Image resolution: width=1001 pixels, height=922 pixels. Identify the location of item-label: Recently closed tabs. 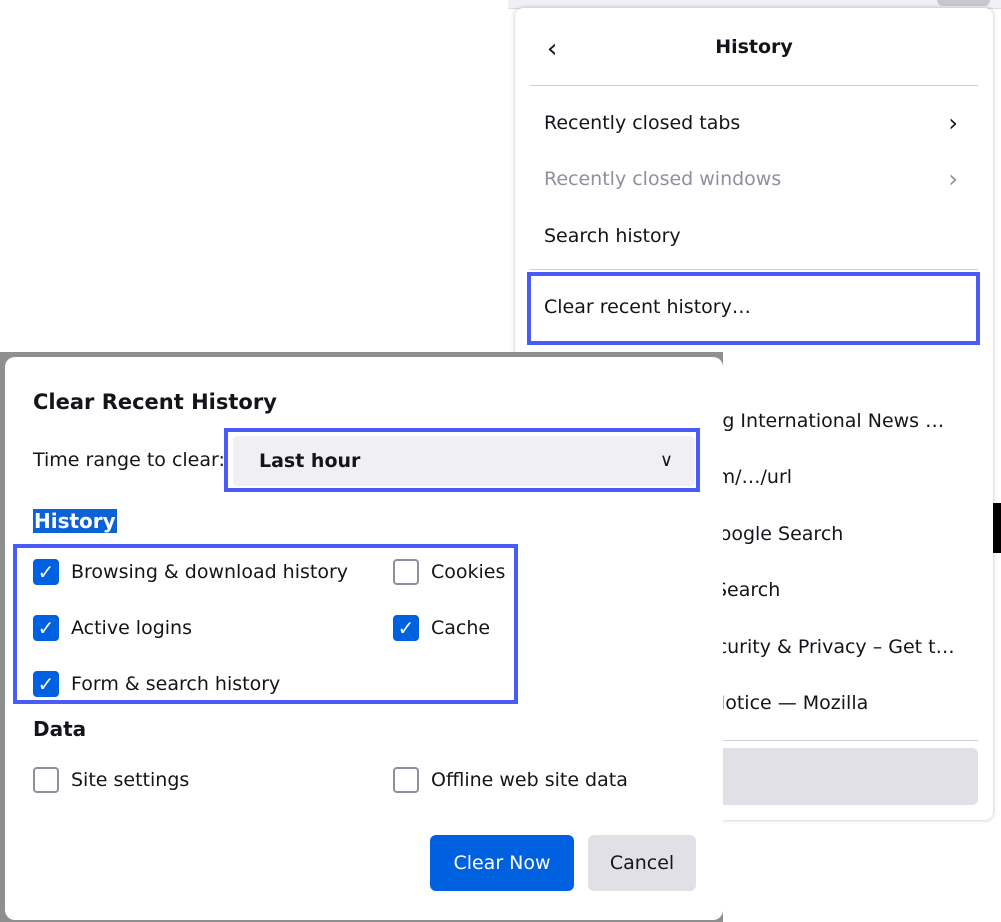
(642, 123).